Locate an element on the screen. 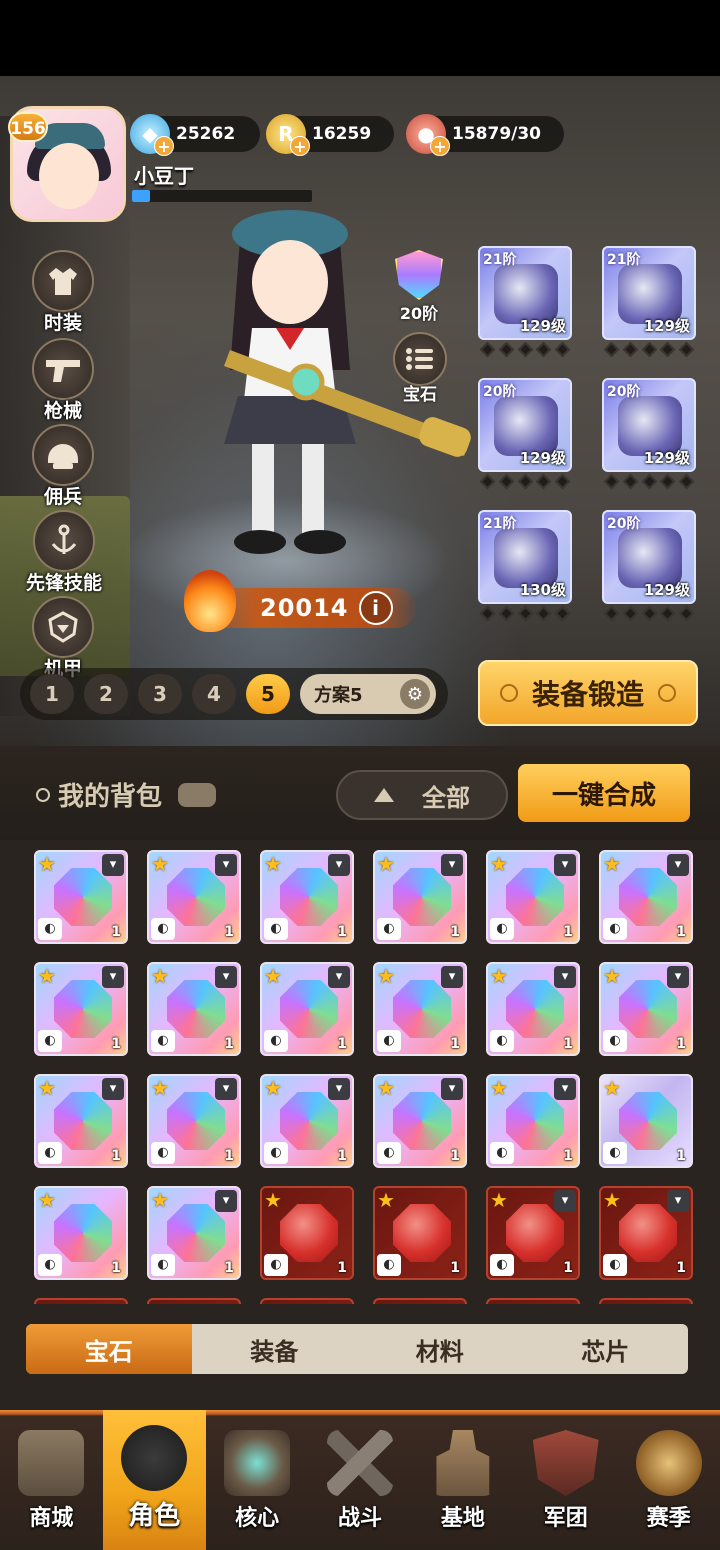 The height and width of the screenshot is (1550, 720). equipment-tier: 21阶 is located at coordinates (500, 260).